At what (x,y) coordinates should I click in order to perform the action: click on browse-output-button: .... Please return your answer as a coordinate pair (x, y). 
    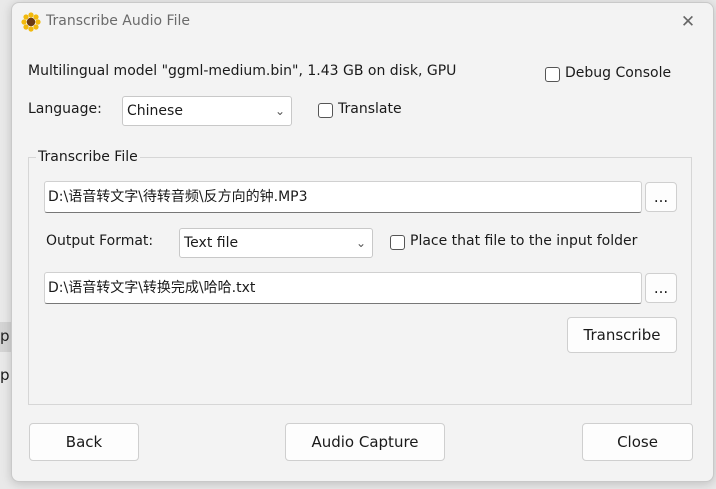
    Looking at the image, I should click on (661, 288).